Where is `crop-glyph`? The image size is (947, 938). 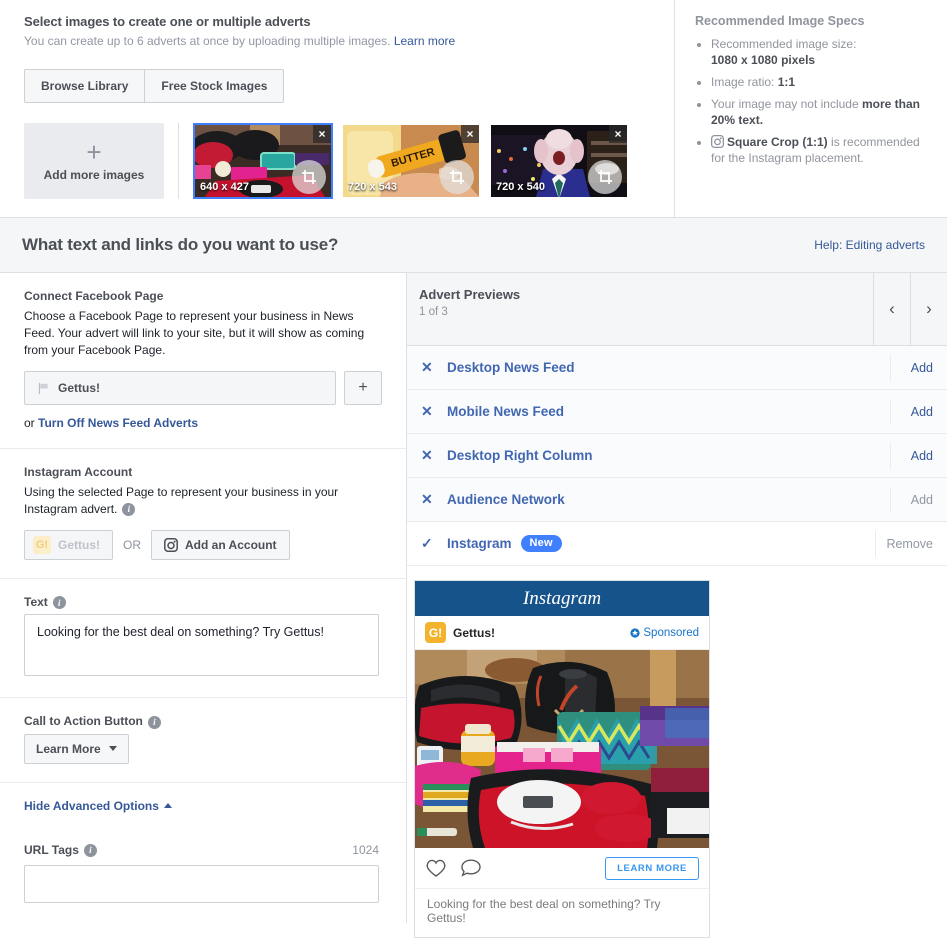 crop-glyph is located at coordinates (457, 177).